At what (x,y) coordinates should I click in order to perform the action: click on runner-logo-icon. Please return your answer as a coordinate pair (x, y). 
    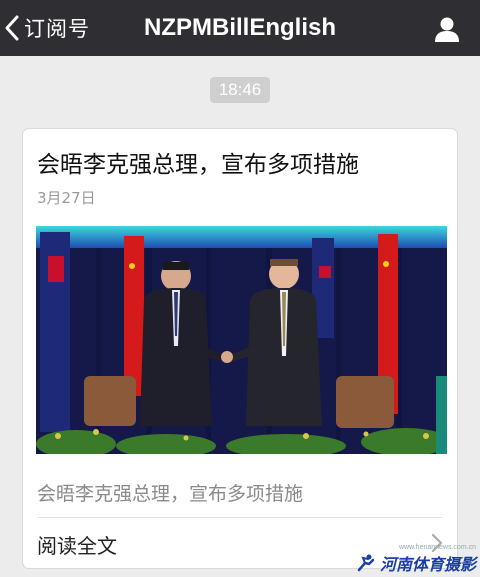
    Looking at the image, I should click on (366, 563).